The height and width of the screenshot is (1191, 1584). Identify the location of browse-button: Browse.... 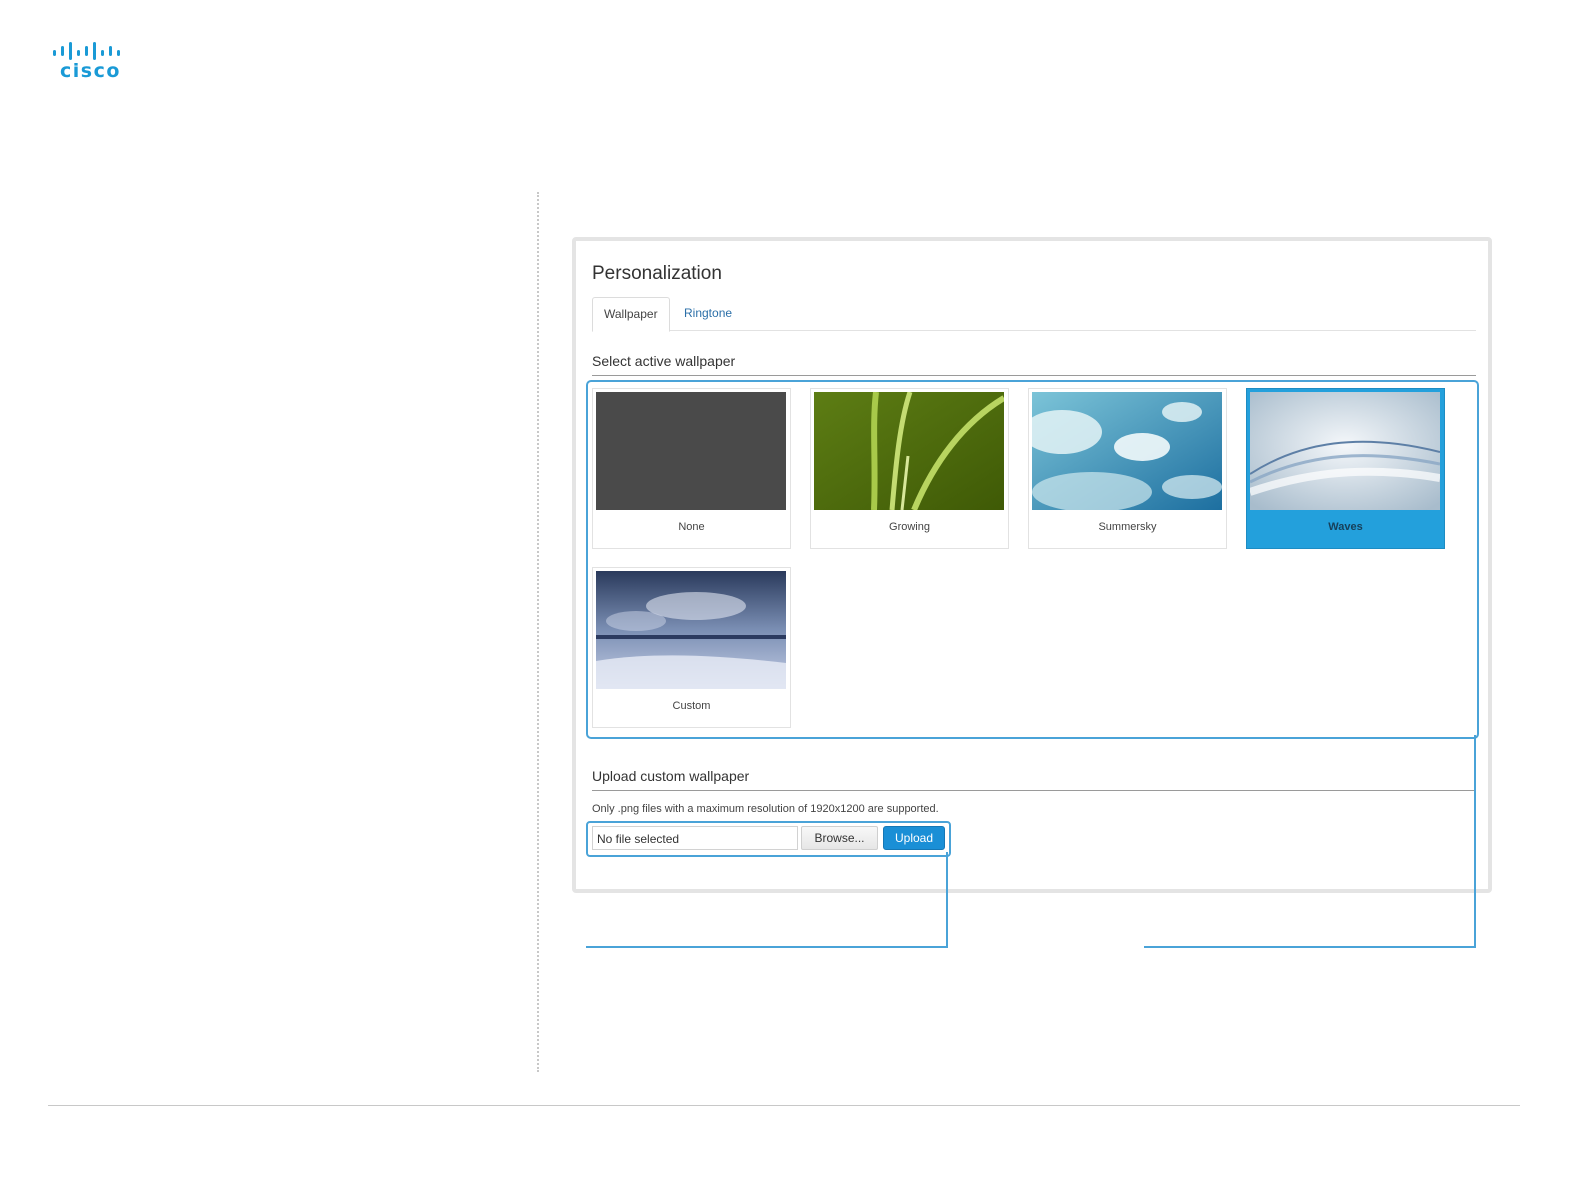
(839, 838).